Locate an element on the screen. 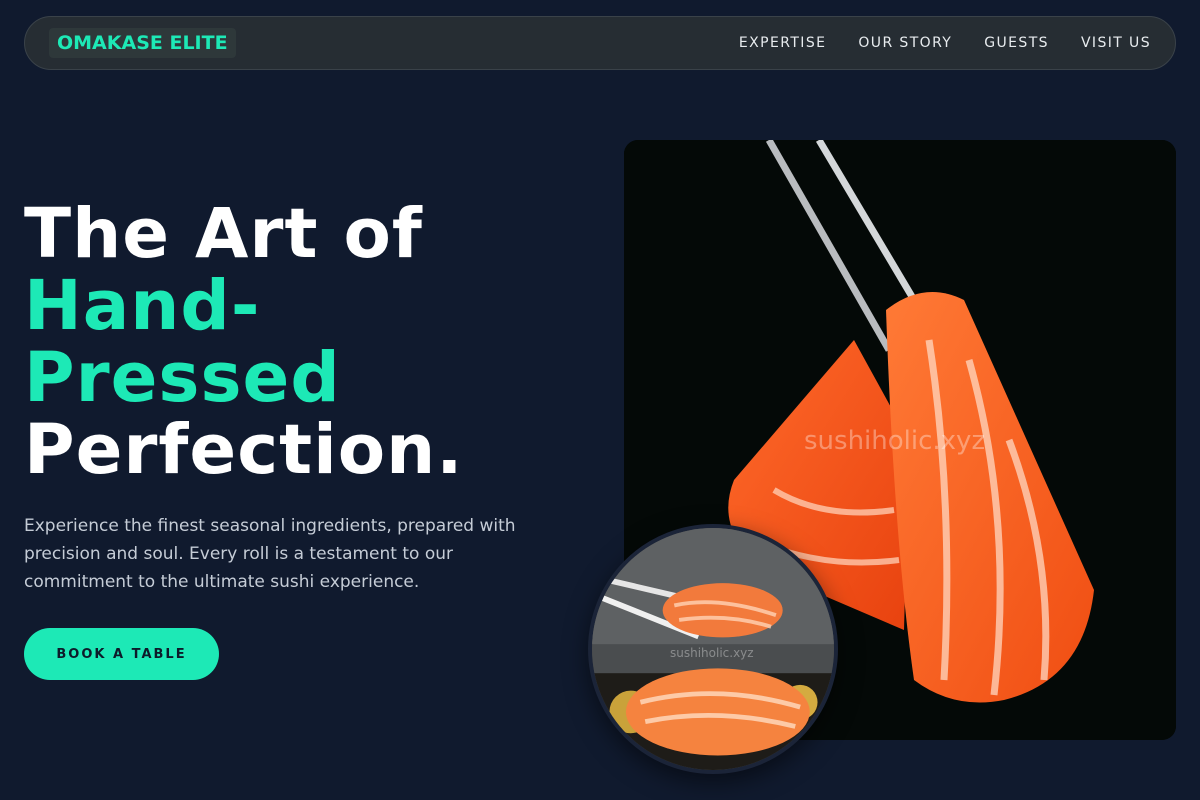  hero-title-accent1: Hand- is located at coordinates (142, 306).